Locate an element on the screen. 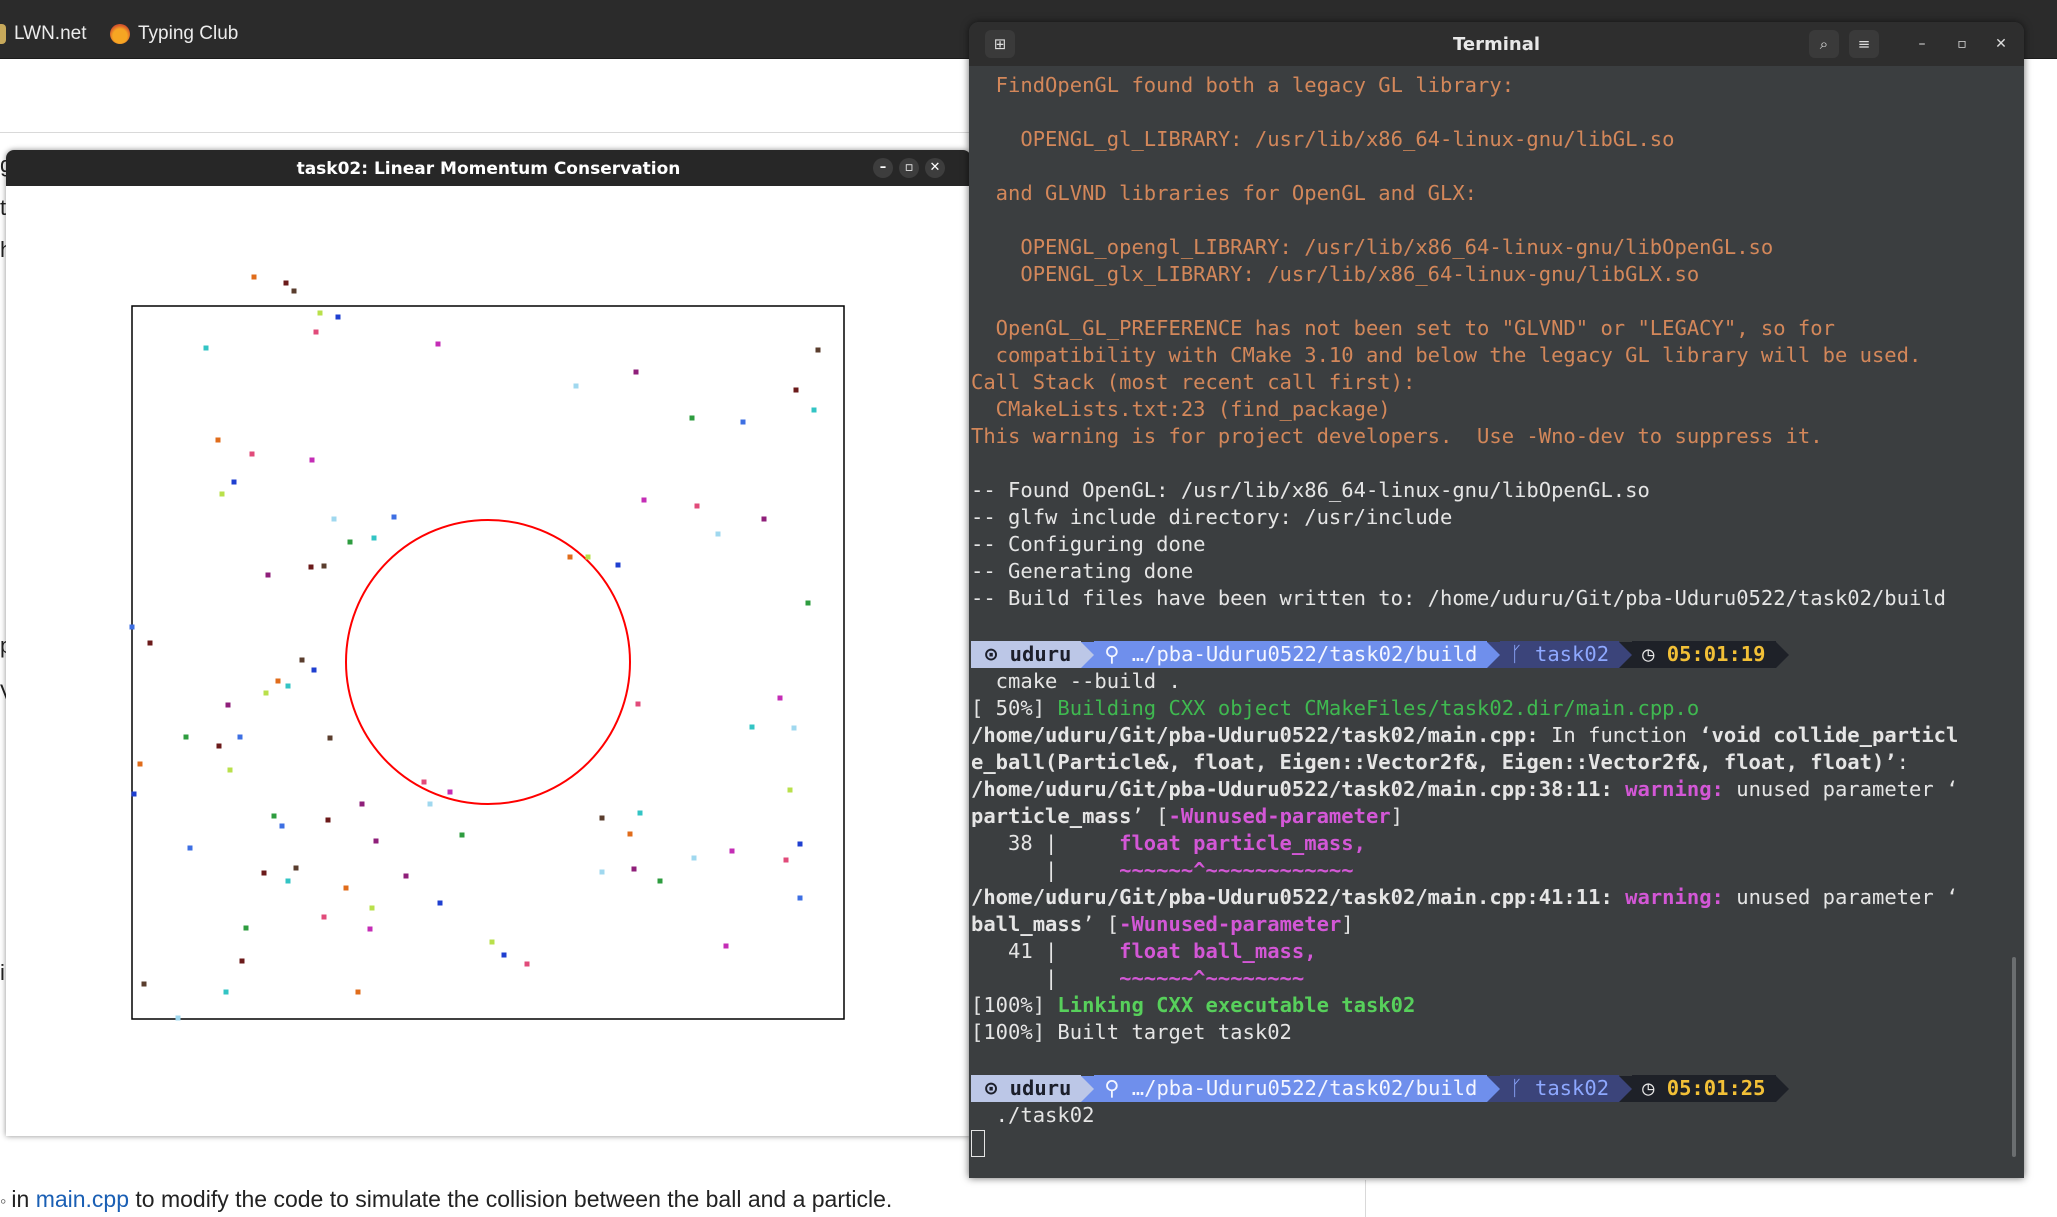 The height and width of the screenshot is (1217, 2057). output-line: particle_mass’ [-Wunused-parameter] is located at coordinates (1486, 816).